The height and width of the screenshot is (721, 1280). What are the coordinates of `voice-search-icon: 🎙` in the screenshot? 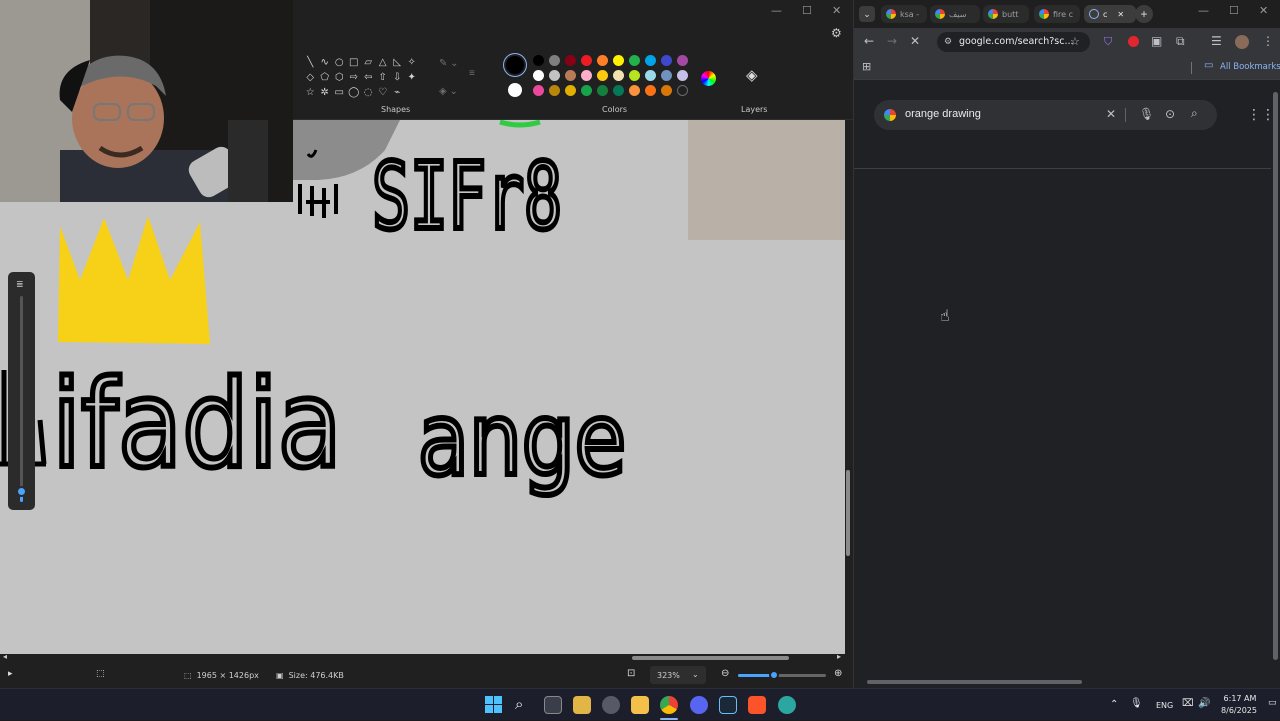 It's located at (1146, 114).